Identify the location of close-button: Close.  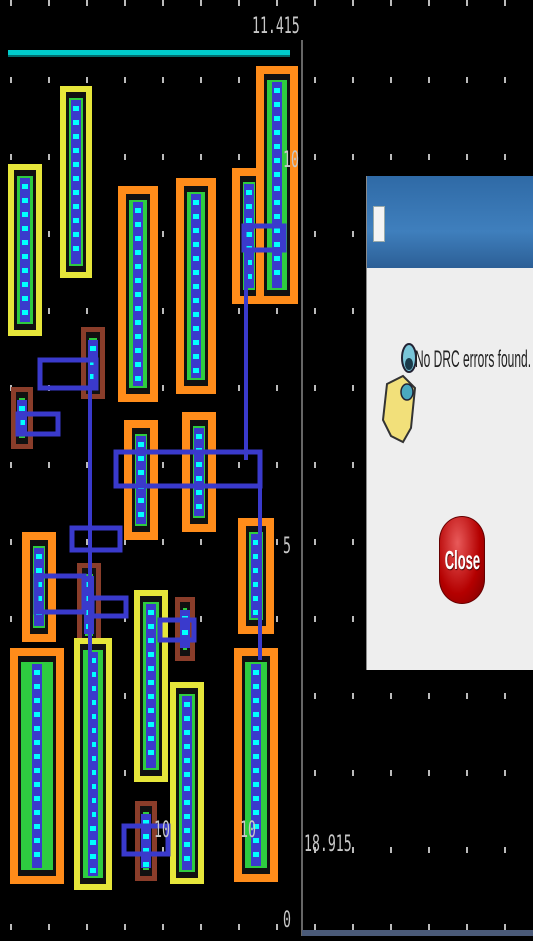
(462, 560).